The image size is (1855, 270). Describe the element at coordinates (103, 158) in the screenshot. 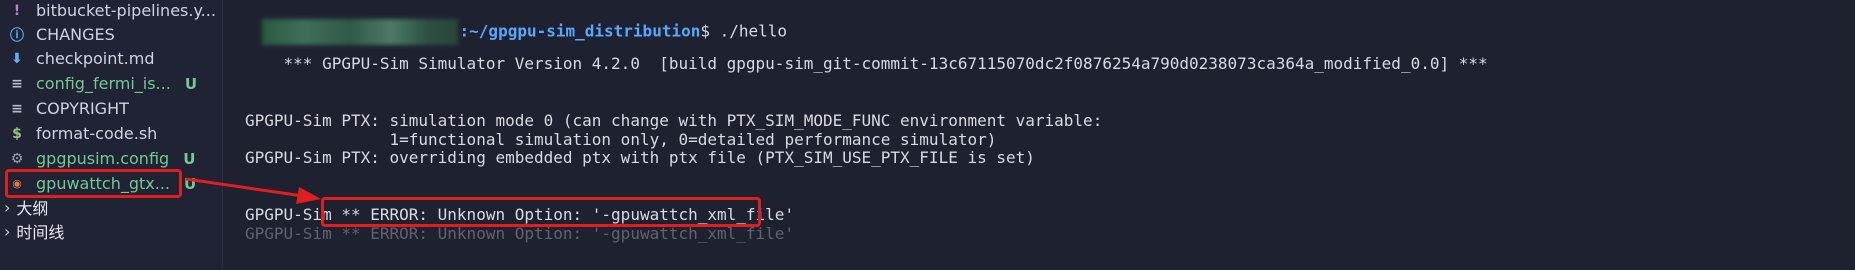

I see `tree-item-label: gpgpusim.config` at that location.